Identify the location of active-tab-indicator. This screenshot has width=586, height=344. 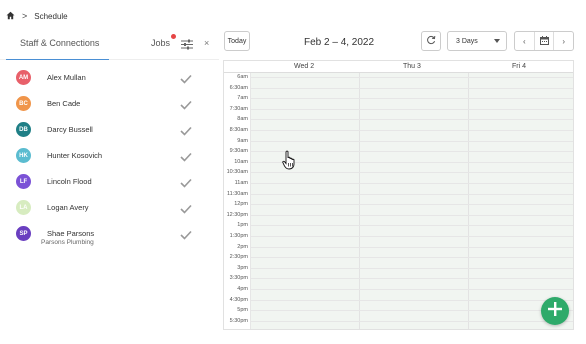
(57, 59).